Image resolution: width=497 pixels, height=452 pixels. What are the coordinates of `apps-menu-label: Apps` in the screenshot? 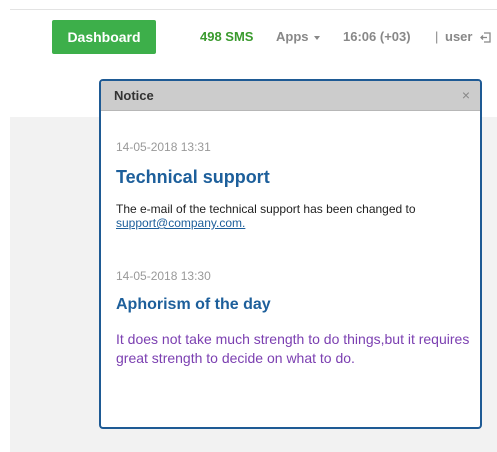 It's located at (292, 36).